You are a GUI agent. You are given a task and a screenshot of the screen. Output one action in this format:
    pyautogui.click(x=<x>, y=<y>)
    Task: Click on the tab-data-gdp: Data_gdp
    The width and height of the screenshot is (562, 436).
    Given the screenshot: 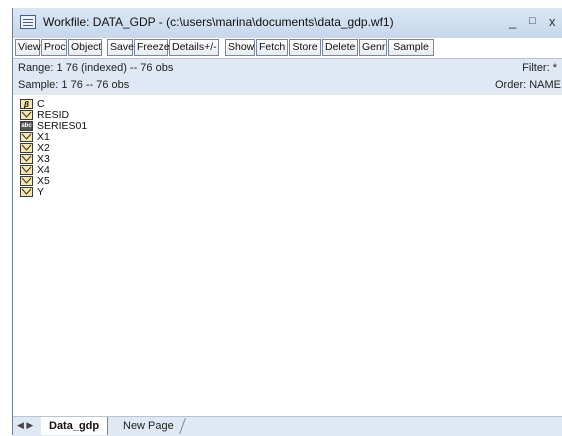 What is the action you would take?
    pyautogui.click(x=75, y=426)
    